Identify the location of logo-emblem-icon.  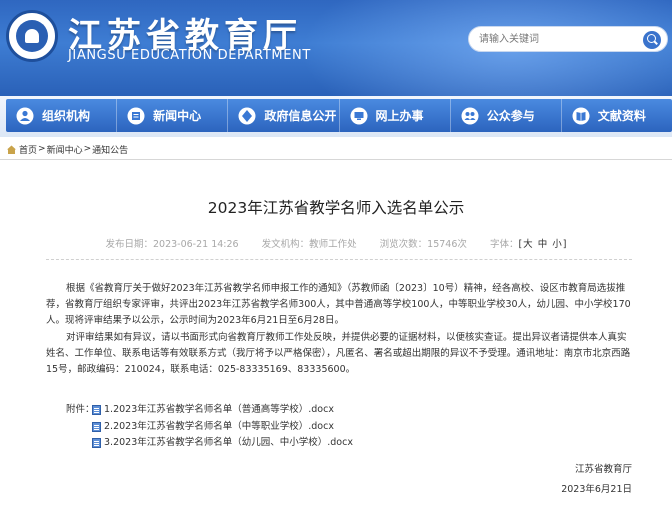
(32, 36).